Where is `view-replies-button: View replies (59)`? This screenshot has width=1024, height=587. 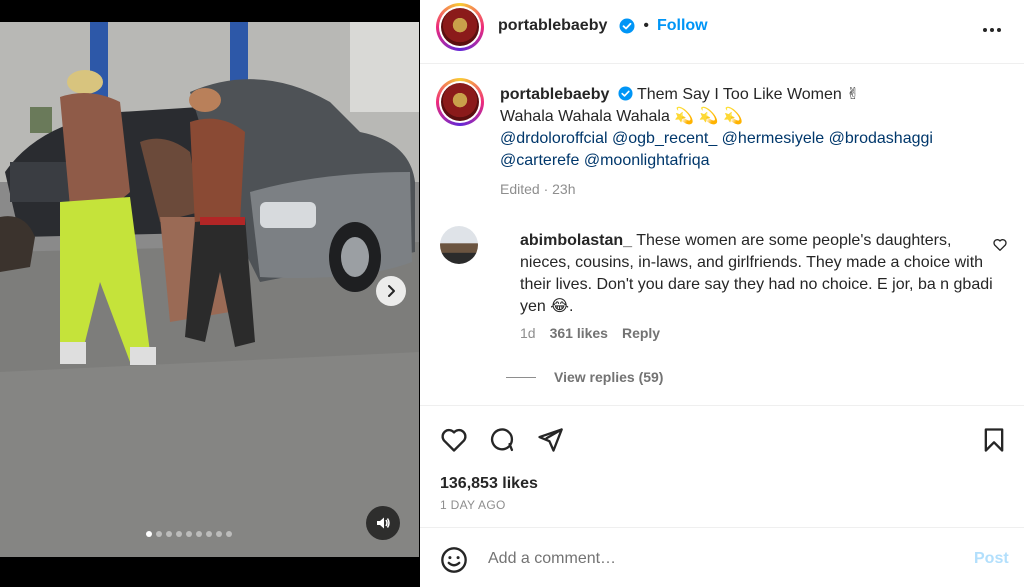 view-replies-button: View replies (59) is located at coordinates (584, 377).